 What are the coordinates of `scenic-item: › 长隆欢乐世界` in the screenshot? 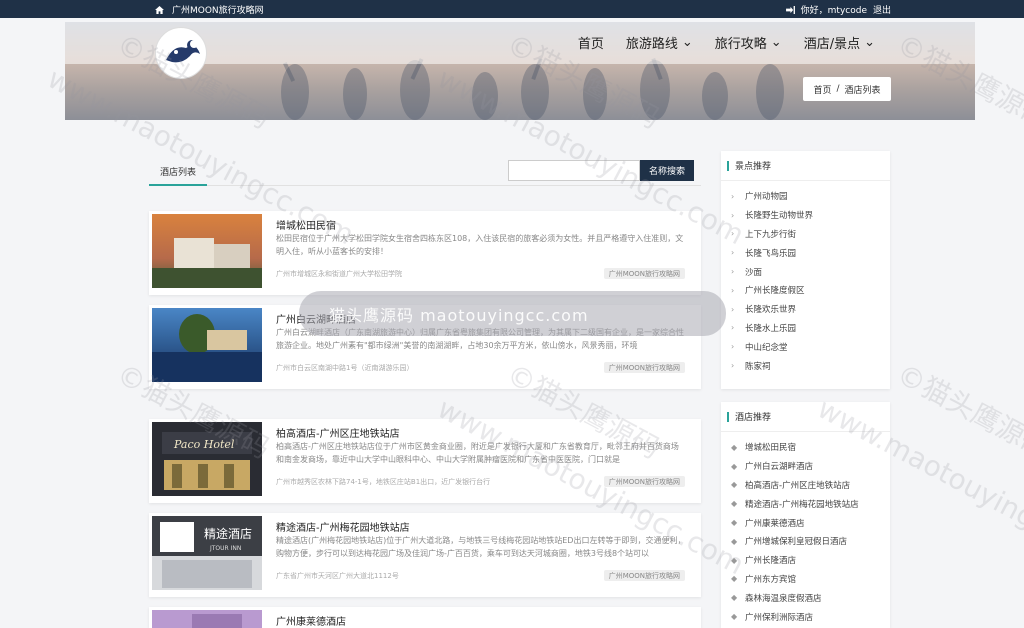 It's located at (810, 309).